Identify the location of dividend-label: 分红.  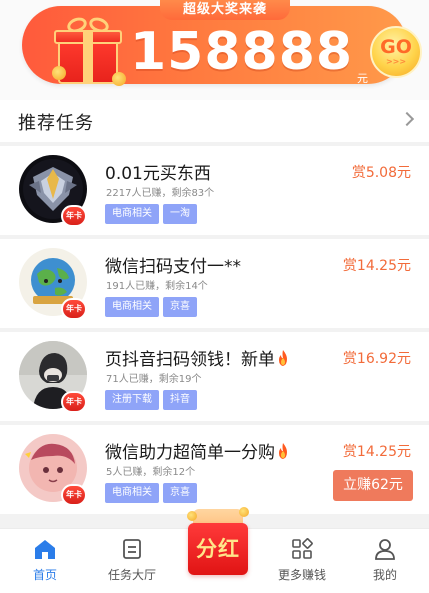
(218, 549).